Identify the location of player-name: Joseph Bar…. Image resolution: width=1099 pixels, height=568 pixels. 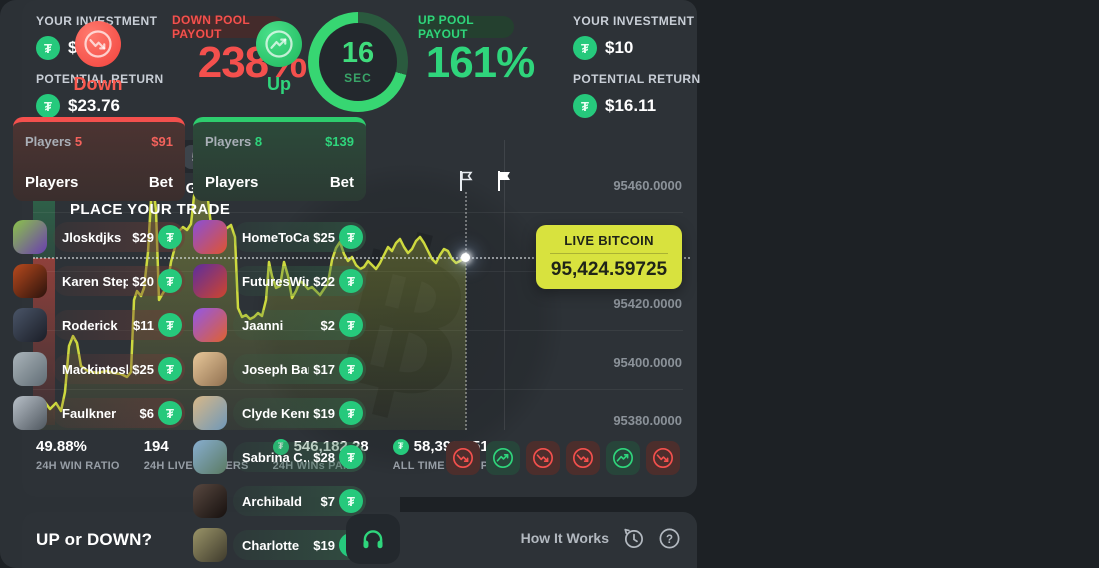
(275, 369).